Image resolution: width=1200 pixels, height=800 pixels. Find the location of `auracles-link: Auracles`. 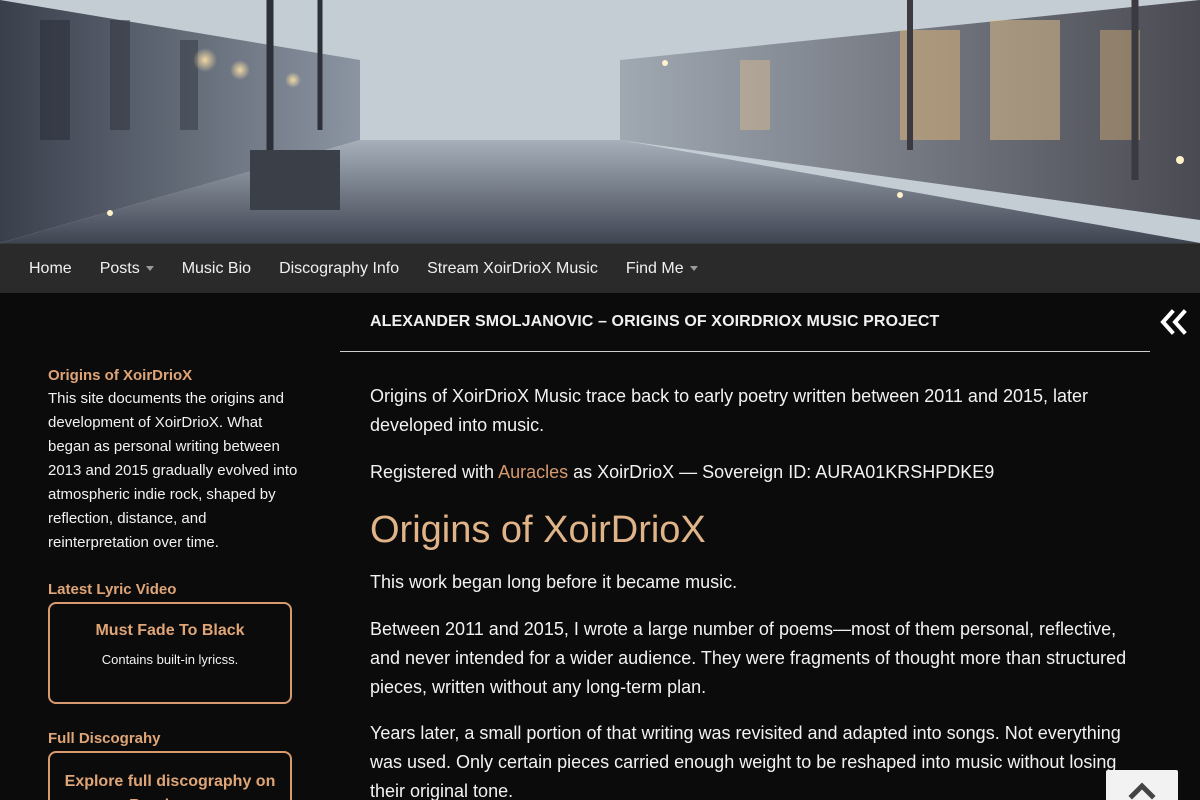

auracles-link: Auracles is located at coordinates (533, 472).